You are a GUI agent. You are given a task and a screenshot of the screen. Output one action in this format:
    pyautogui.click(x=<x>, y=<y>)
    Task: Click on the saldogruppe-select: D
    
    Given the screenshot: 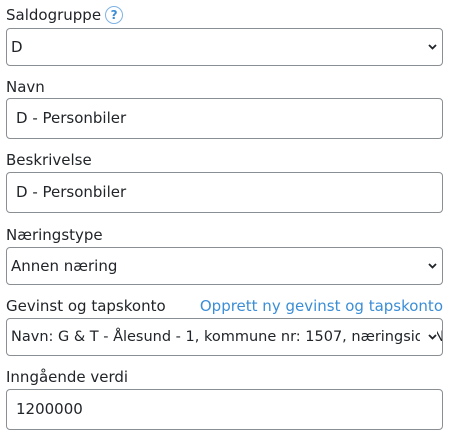 What is the action you would take?
    pyautogui.click(x=224, y=47)
    